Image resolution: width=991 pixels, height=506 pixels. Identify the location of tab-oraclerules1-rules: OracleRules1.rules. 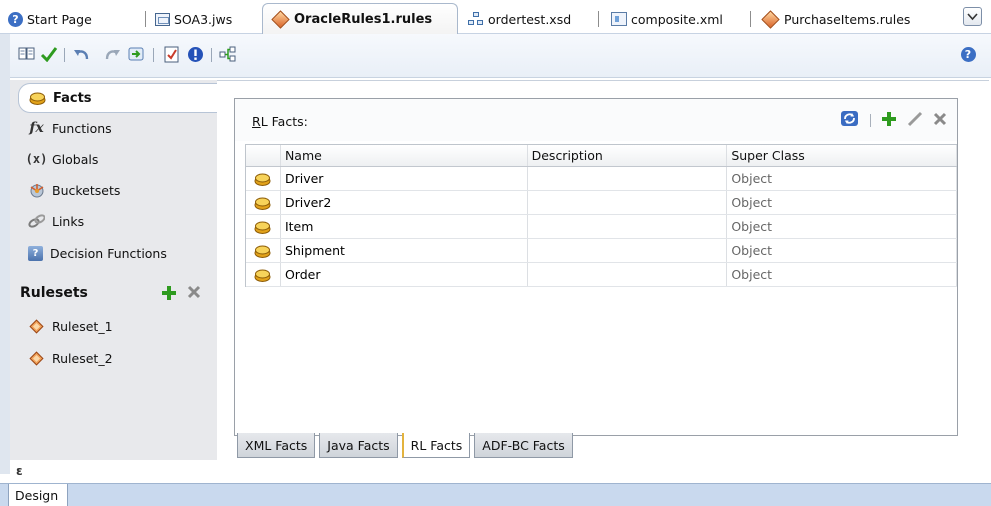
(360, 18).